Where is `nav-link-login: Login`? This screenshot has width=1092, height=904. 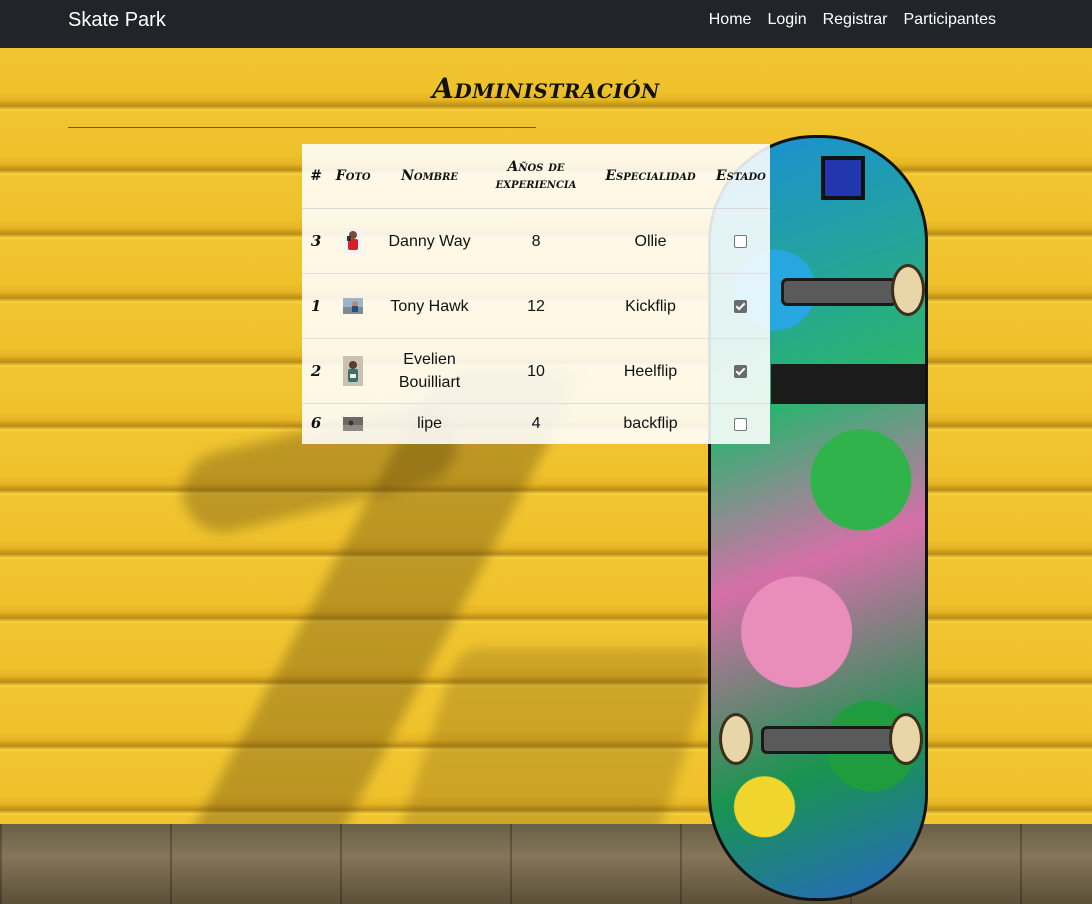
nav-link-login: Login is located at coordinates (786, 20).